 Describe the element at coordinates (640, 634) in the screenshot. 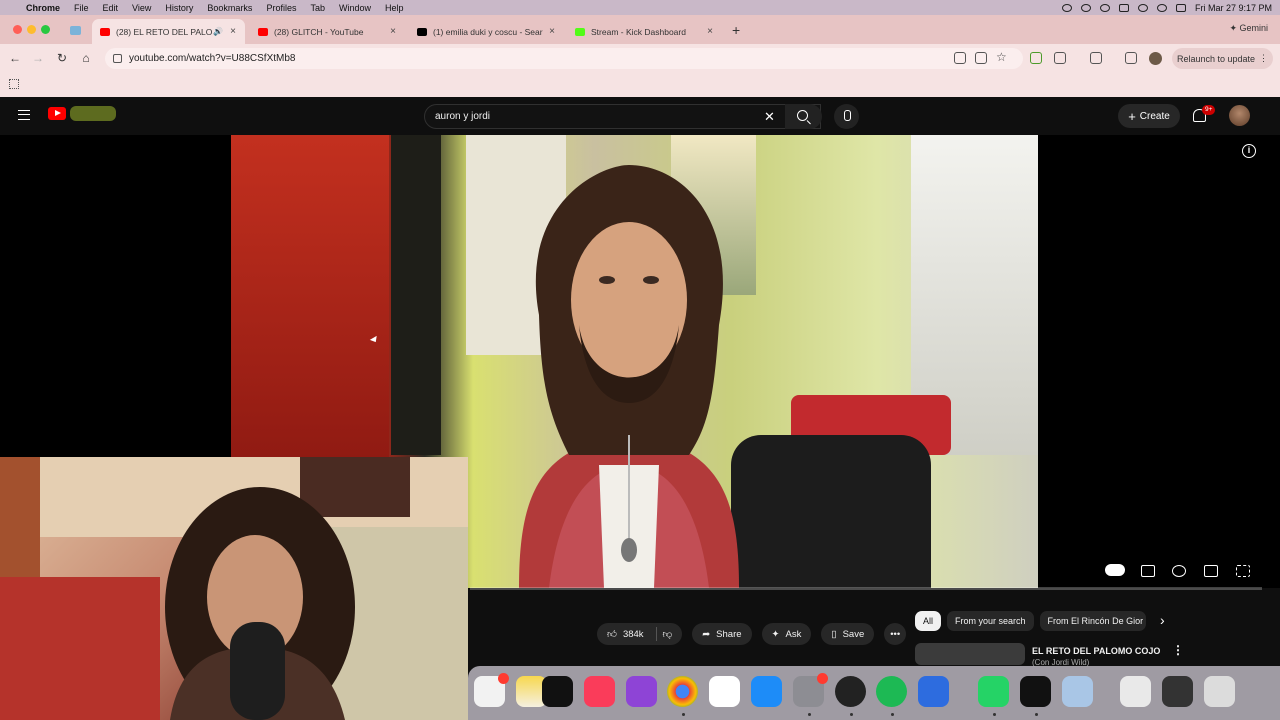

I see `like-button: 👍︎ 384k 👎︎` at that location.